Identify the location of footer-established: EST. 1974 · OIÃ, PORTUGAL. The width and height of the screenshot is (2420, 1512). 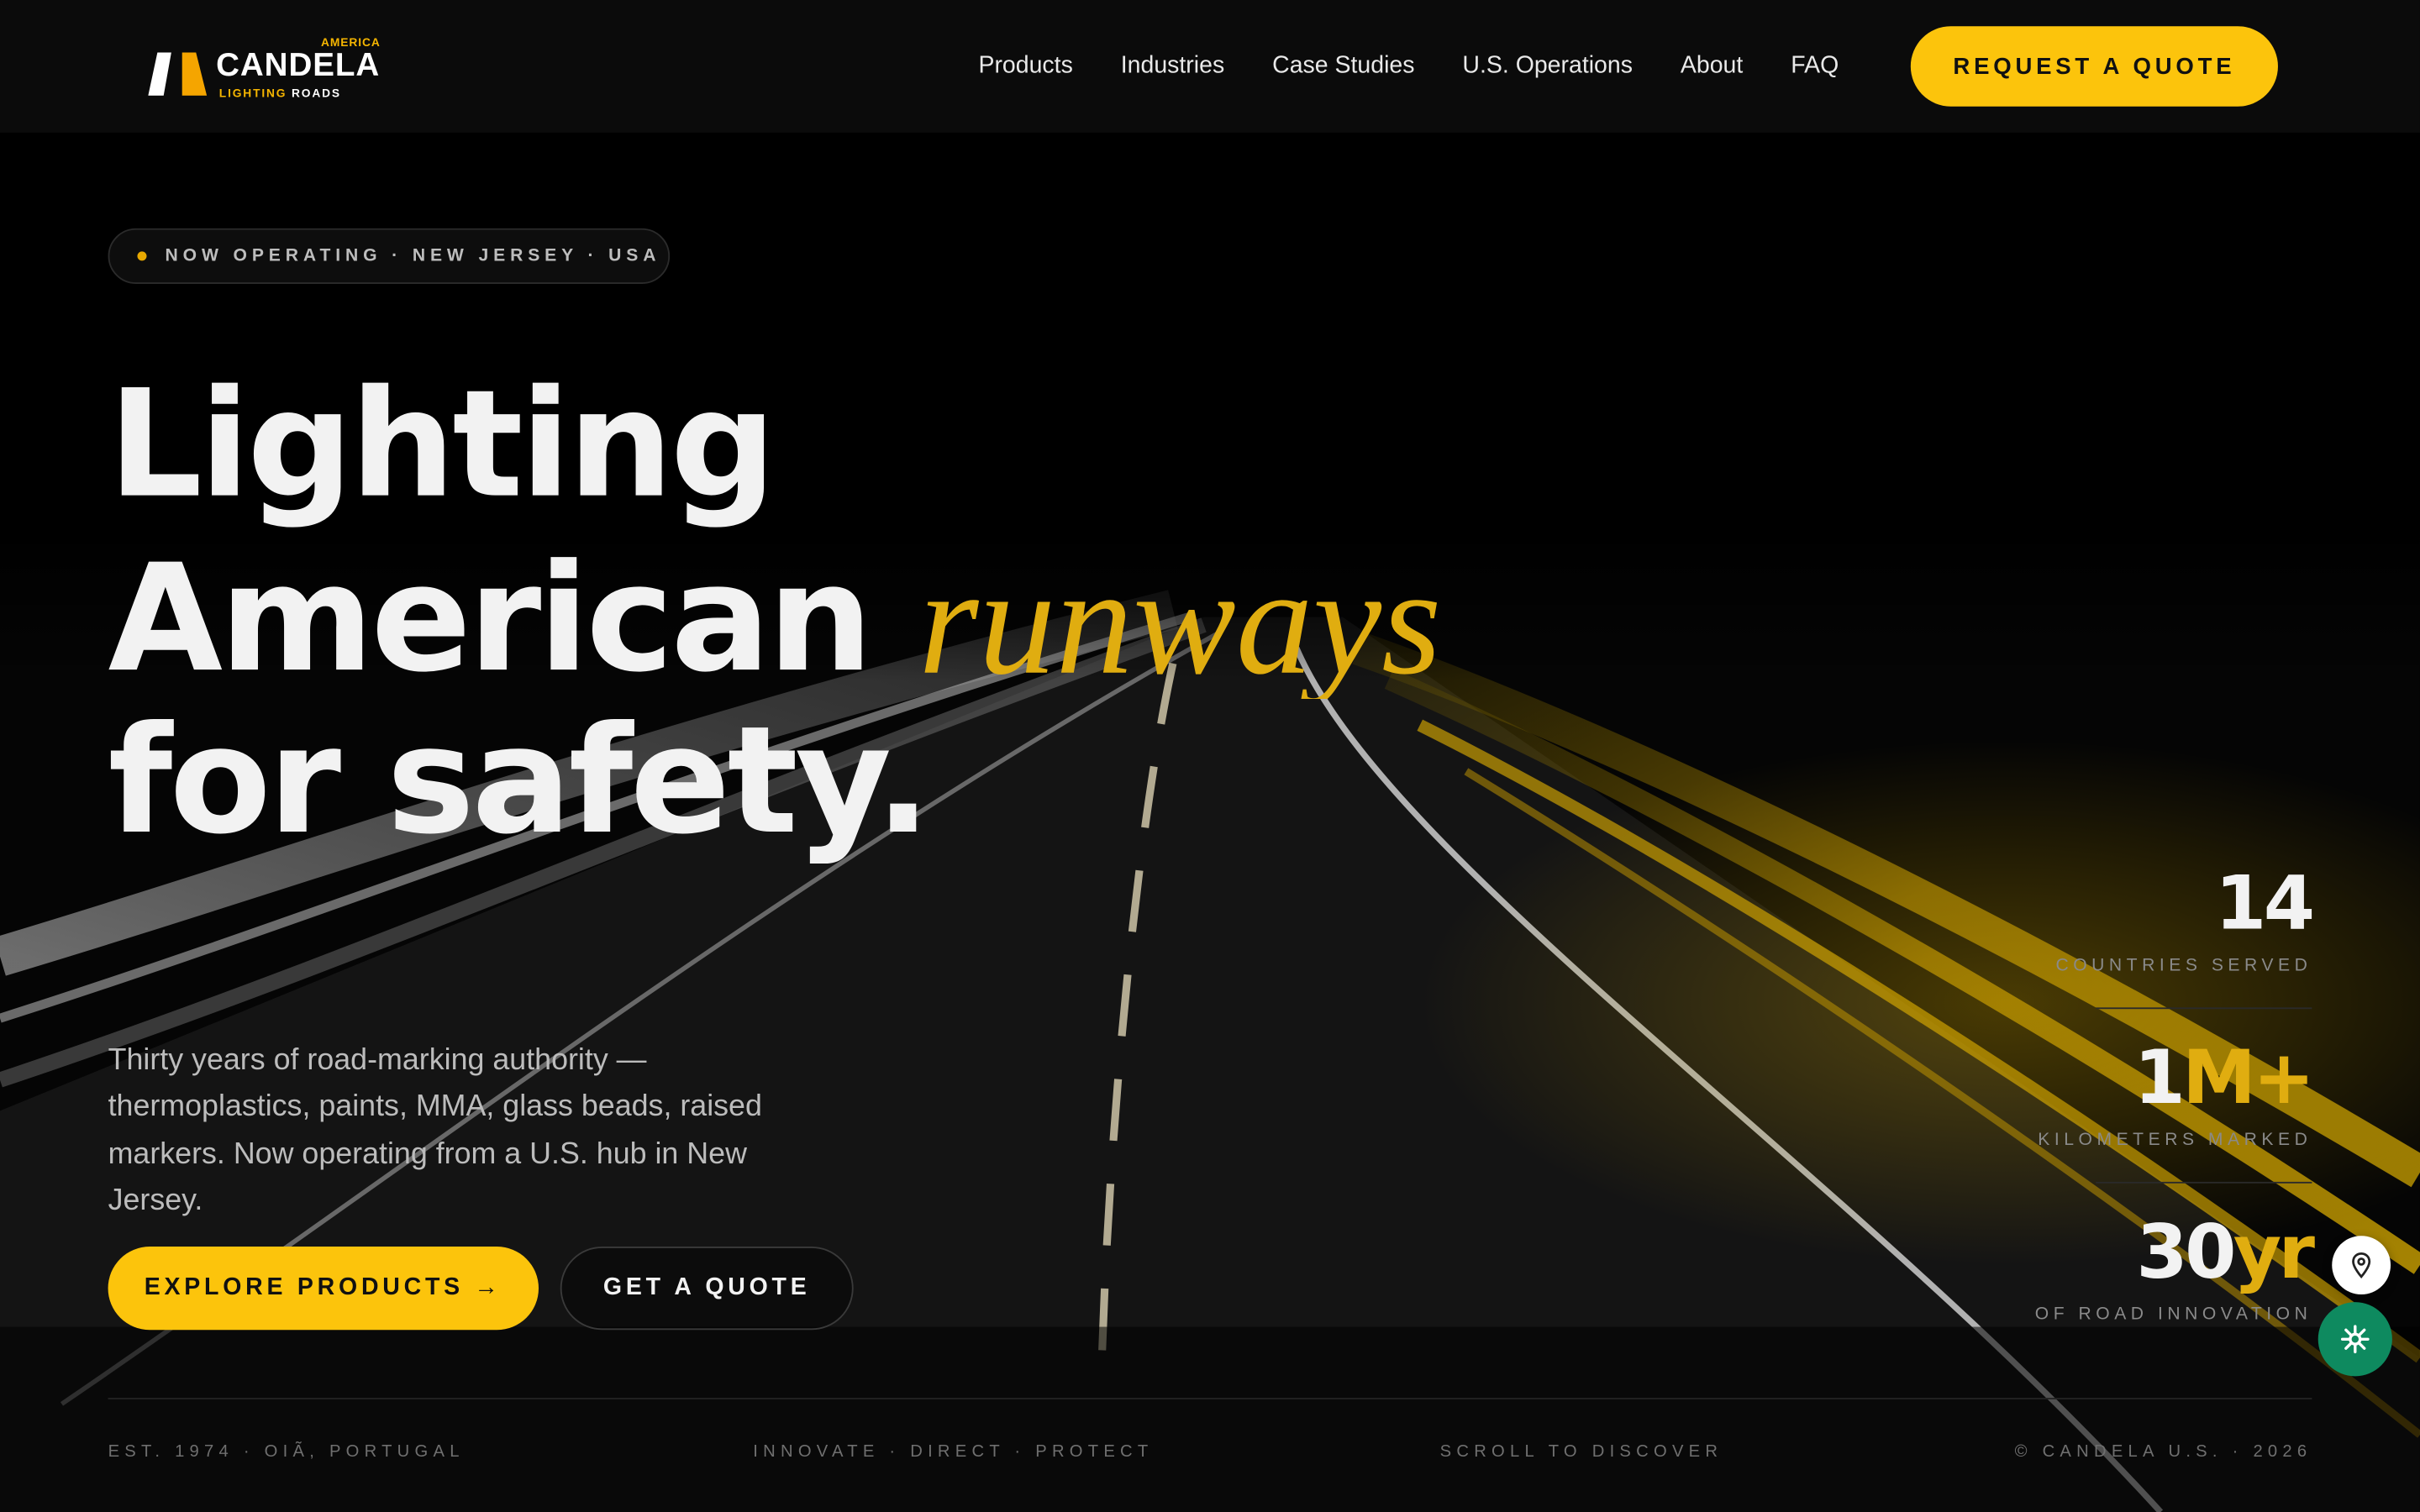
(286, 1452).